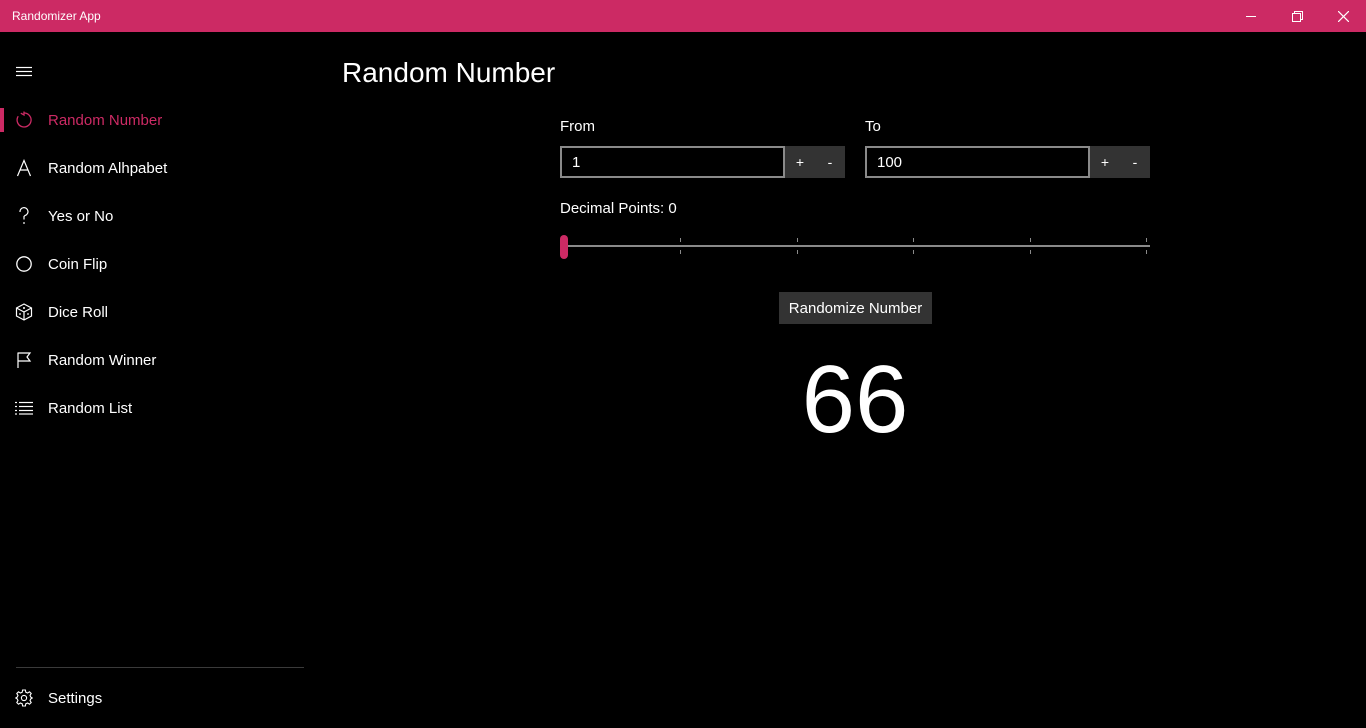 The width and height of the screenshot is (1366, 728). I want to click on hamburger-button, so click(24, 72).